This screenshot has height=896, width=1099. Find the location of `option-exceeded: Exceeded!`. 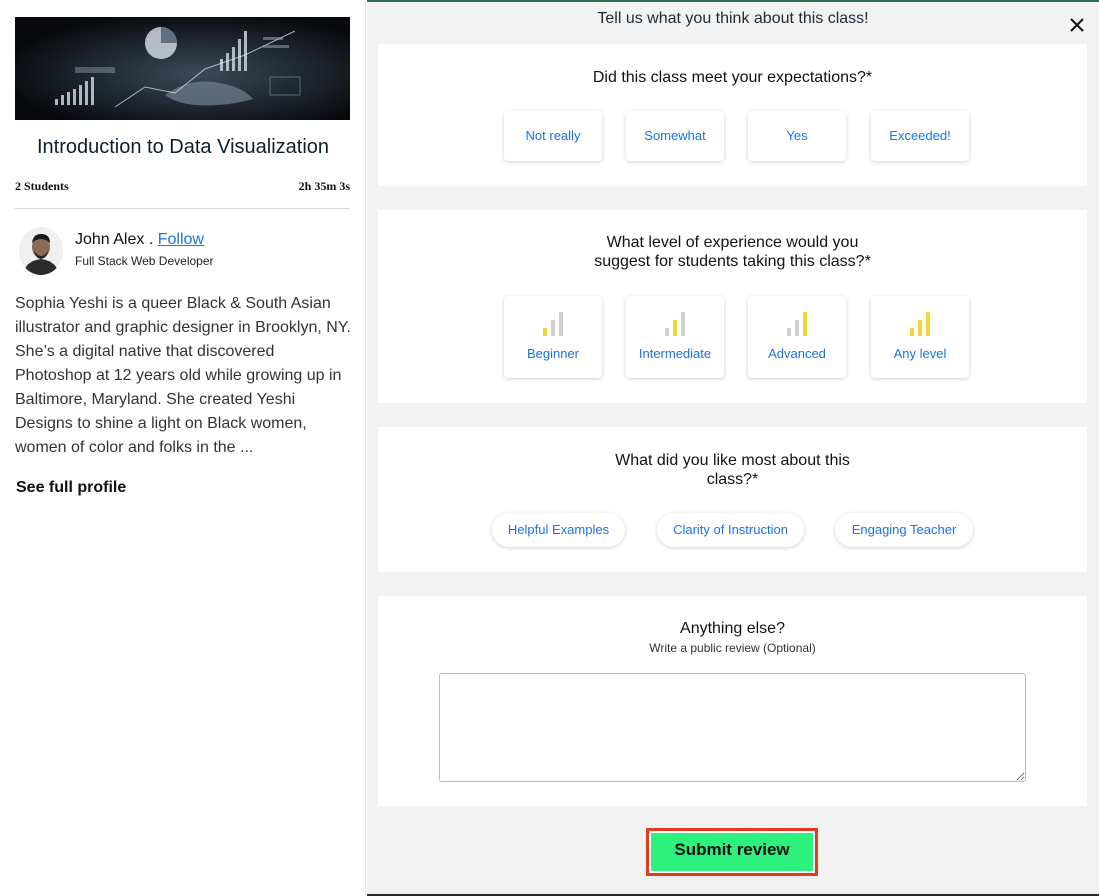

option-exceeded: Exceeded! is located at coordinates (920, 136).